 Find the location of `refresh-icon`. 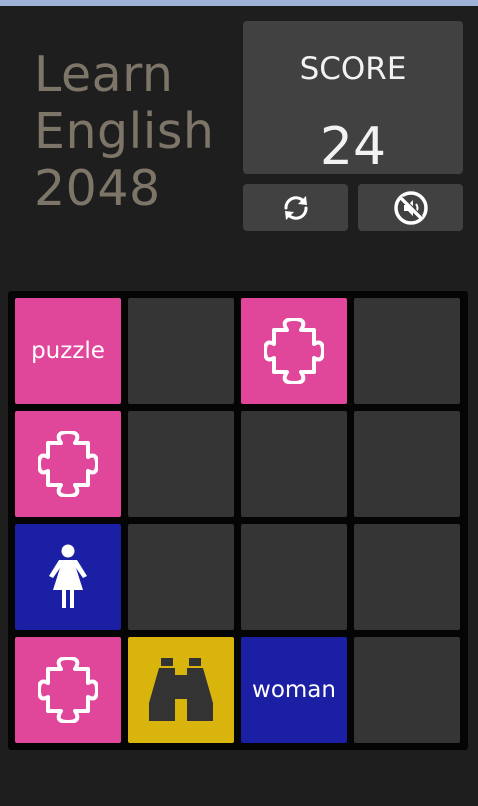

refresh-icon is located at coordinates (296, 208).